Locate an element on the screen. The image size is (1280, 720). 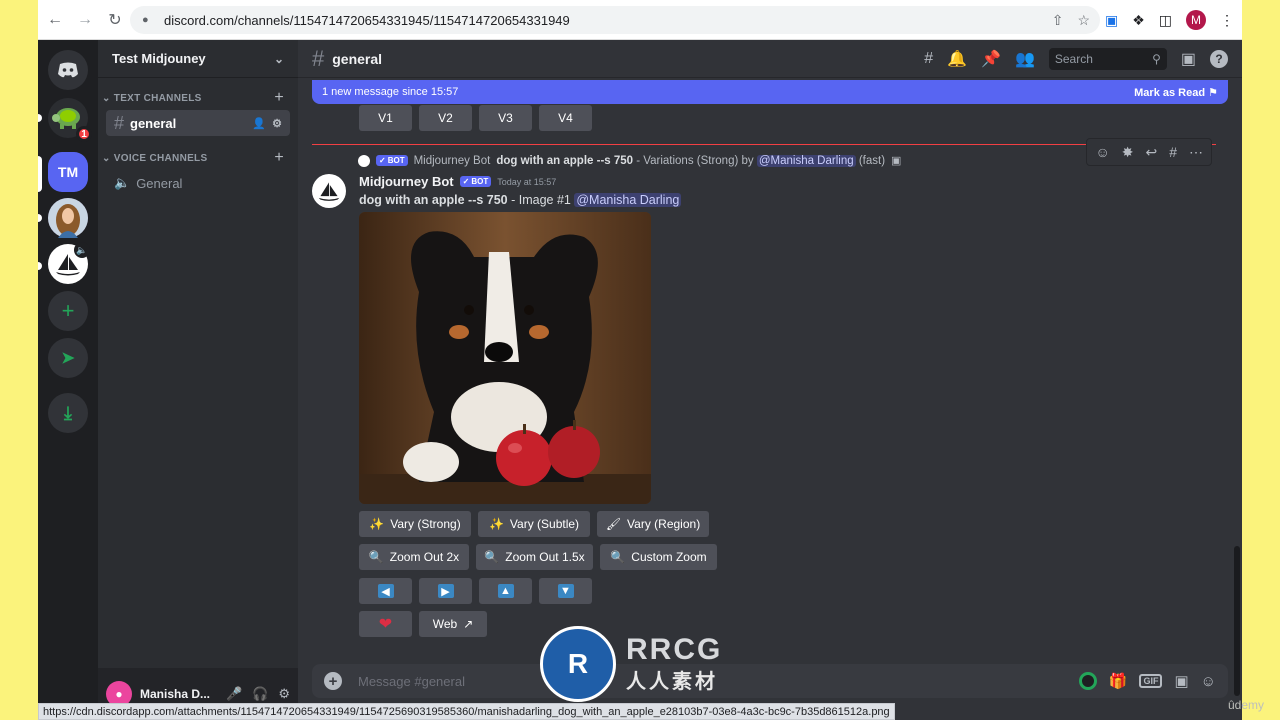
mute-mic-icon: 🎤 is located at coordinates (234, 694).